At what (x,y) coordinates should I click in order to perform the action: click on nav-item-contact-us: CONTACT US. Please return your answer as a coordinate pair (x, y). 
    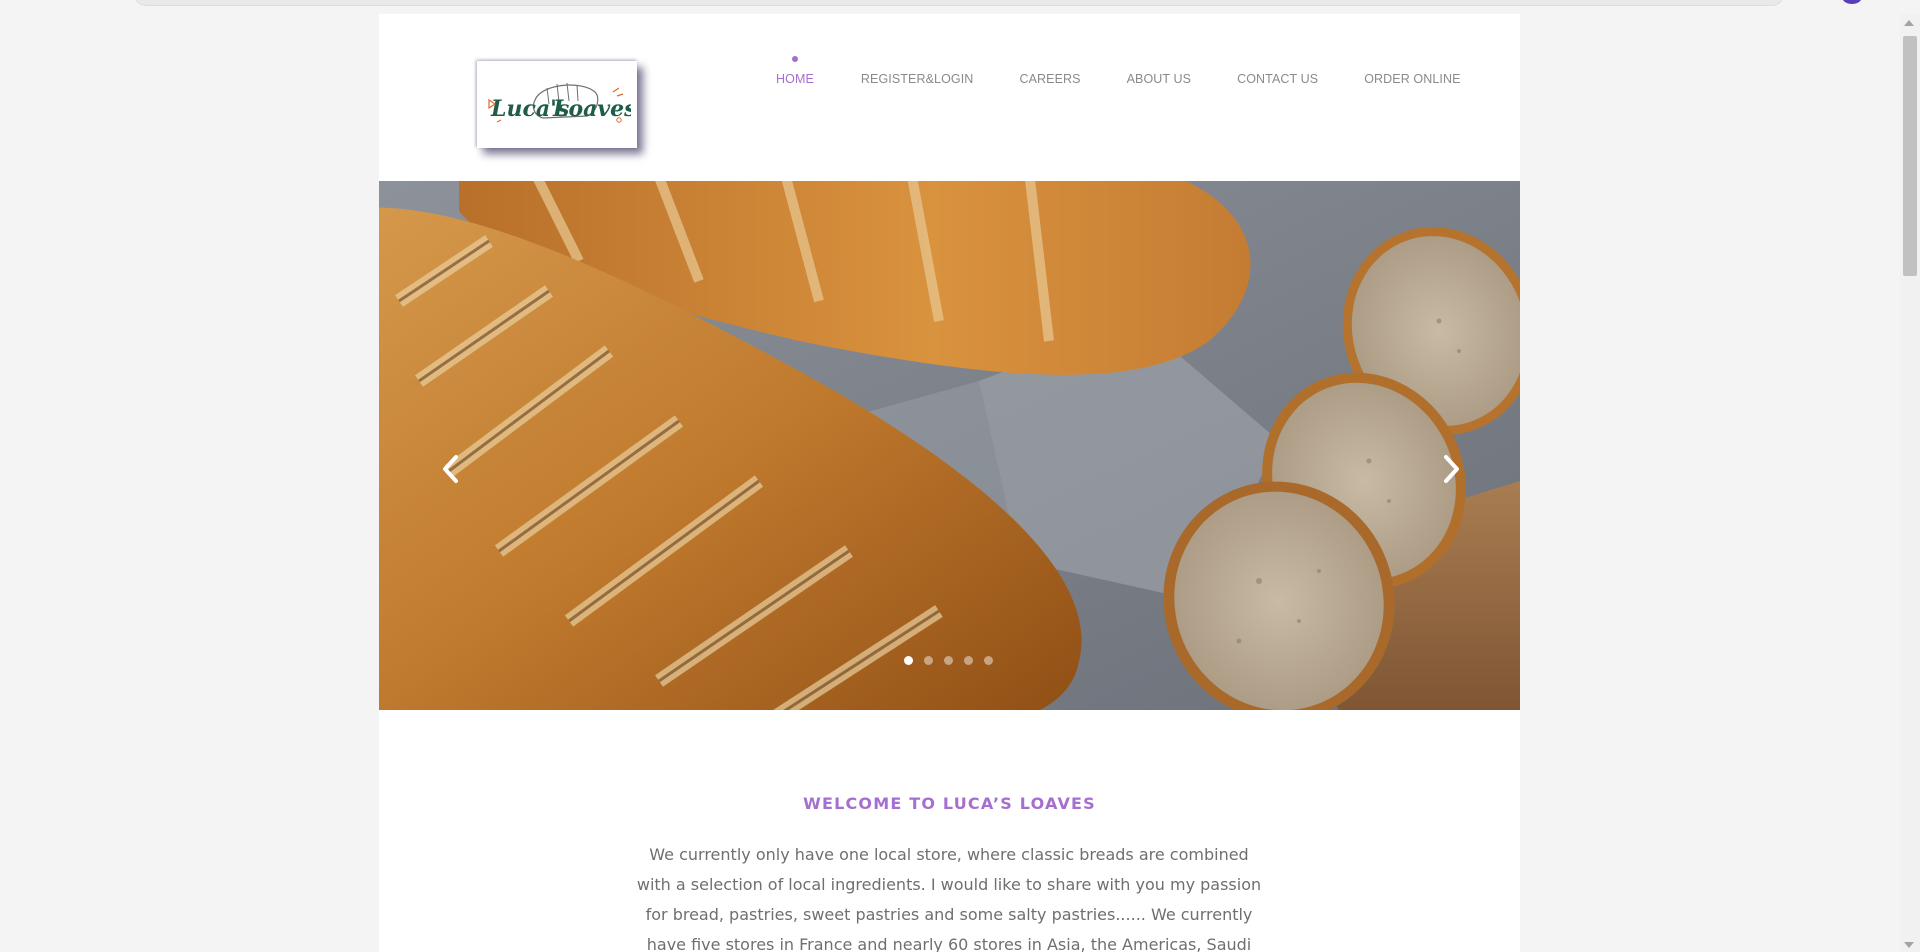
    Looking at the image, I should click on (1277, 79).